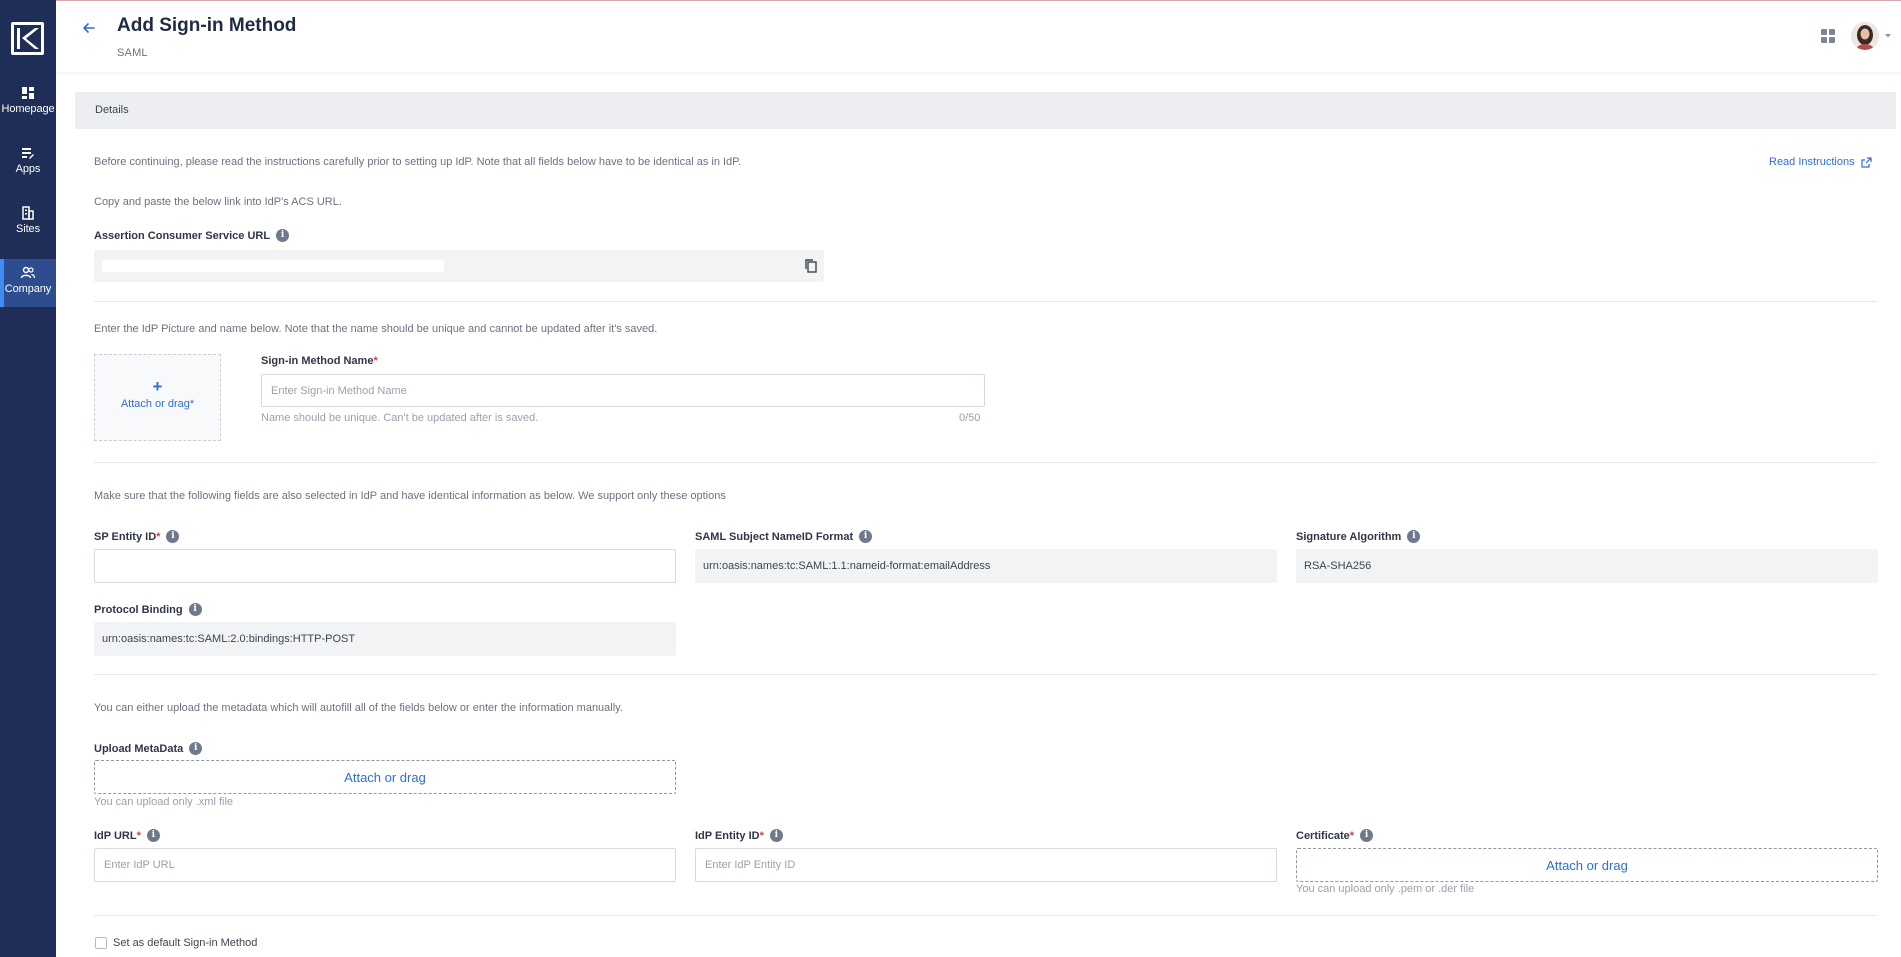  I want to click on acs-url-redacted-value, so click(273, 266).